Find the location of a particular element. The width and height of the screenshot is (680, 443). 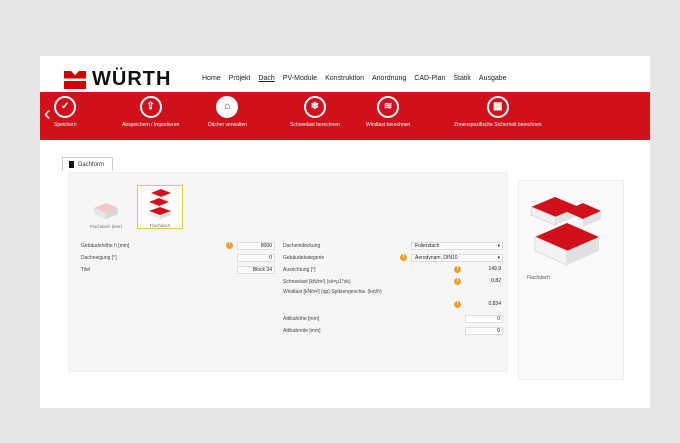

building-category-select: Aerodynam. DIN10 is located at coordinates (457, 257).